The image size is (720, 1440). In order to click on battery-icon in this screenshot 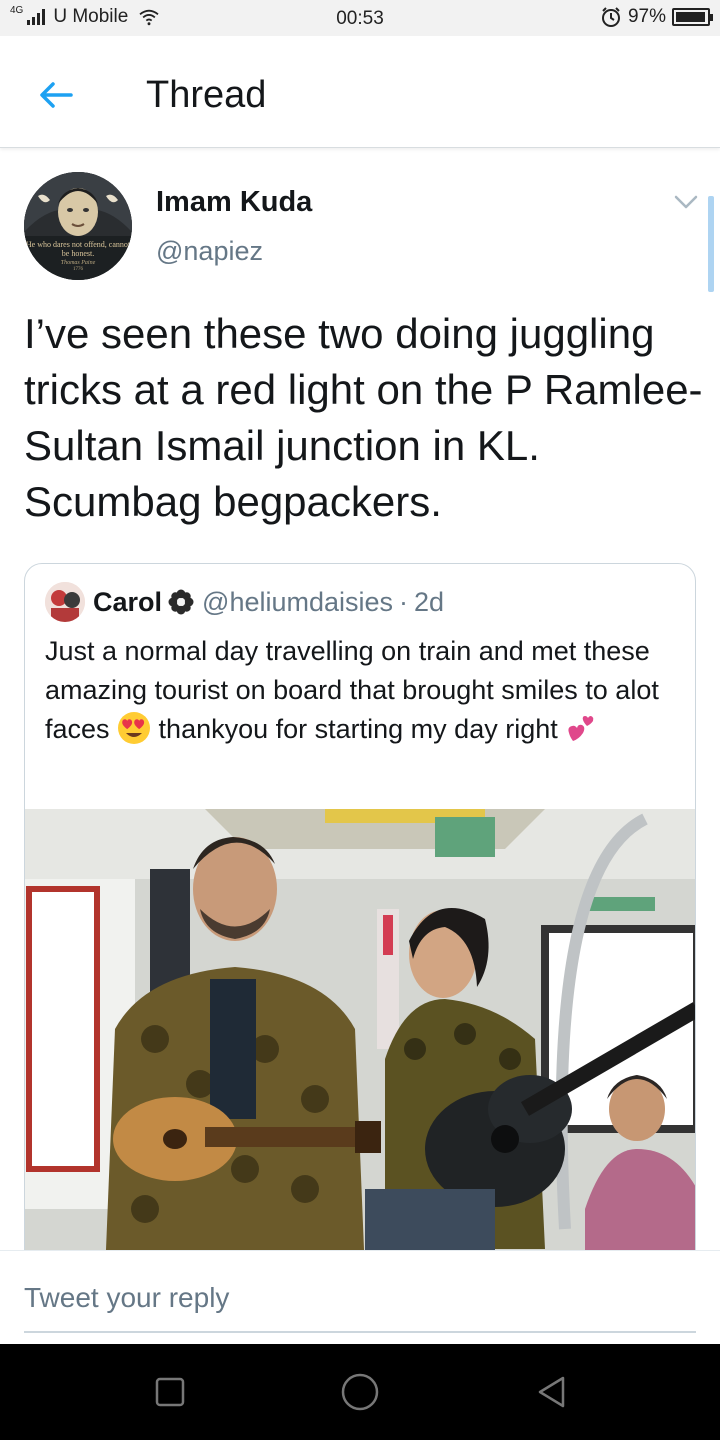, I will do `click(692, 17)`.